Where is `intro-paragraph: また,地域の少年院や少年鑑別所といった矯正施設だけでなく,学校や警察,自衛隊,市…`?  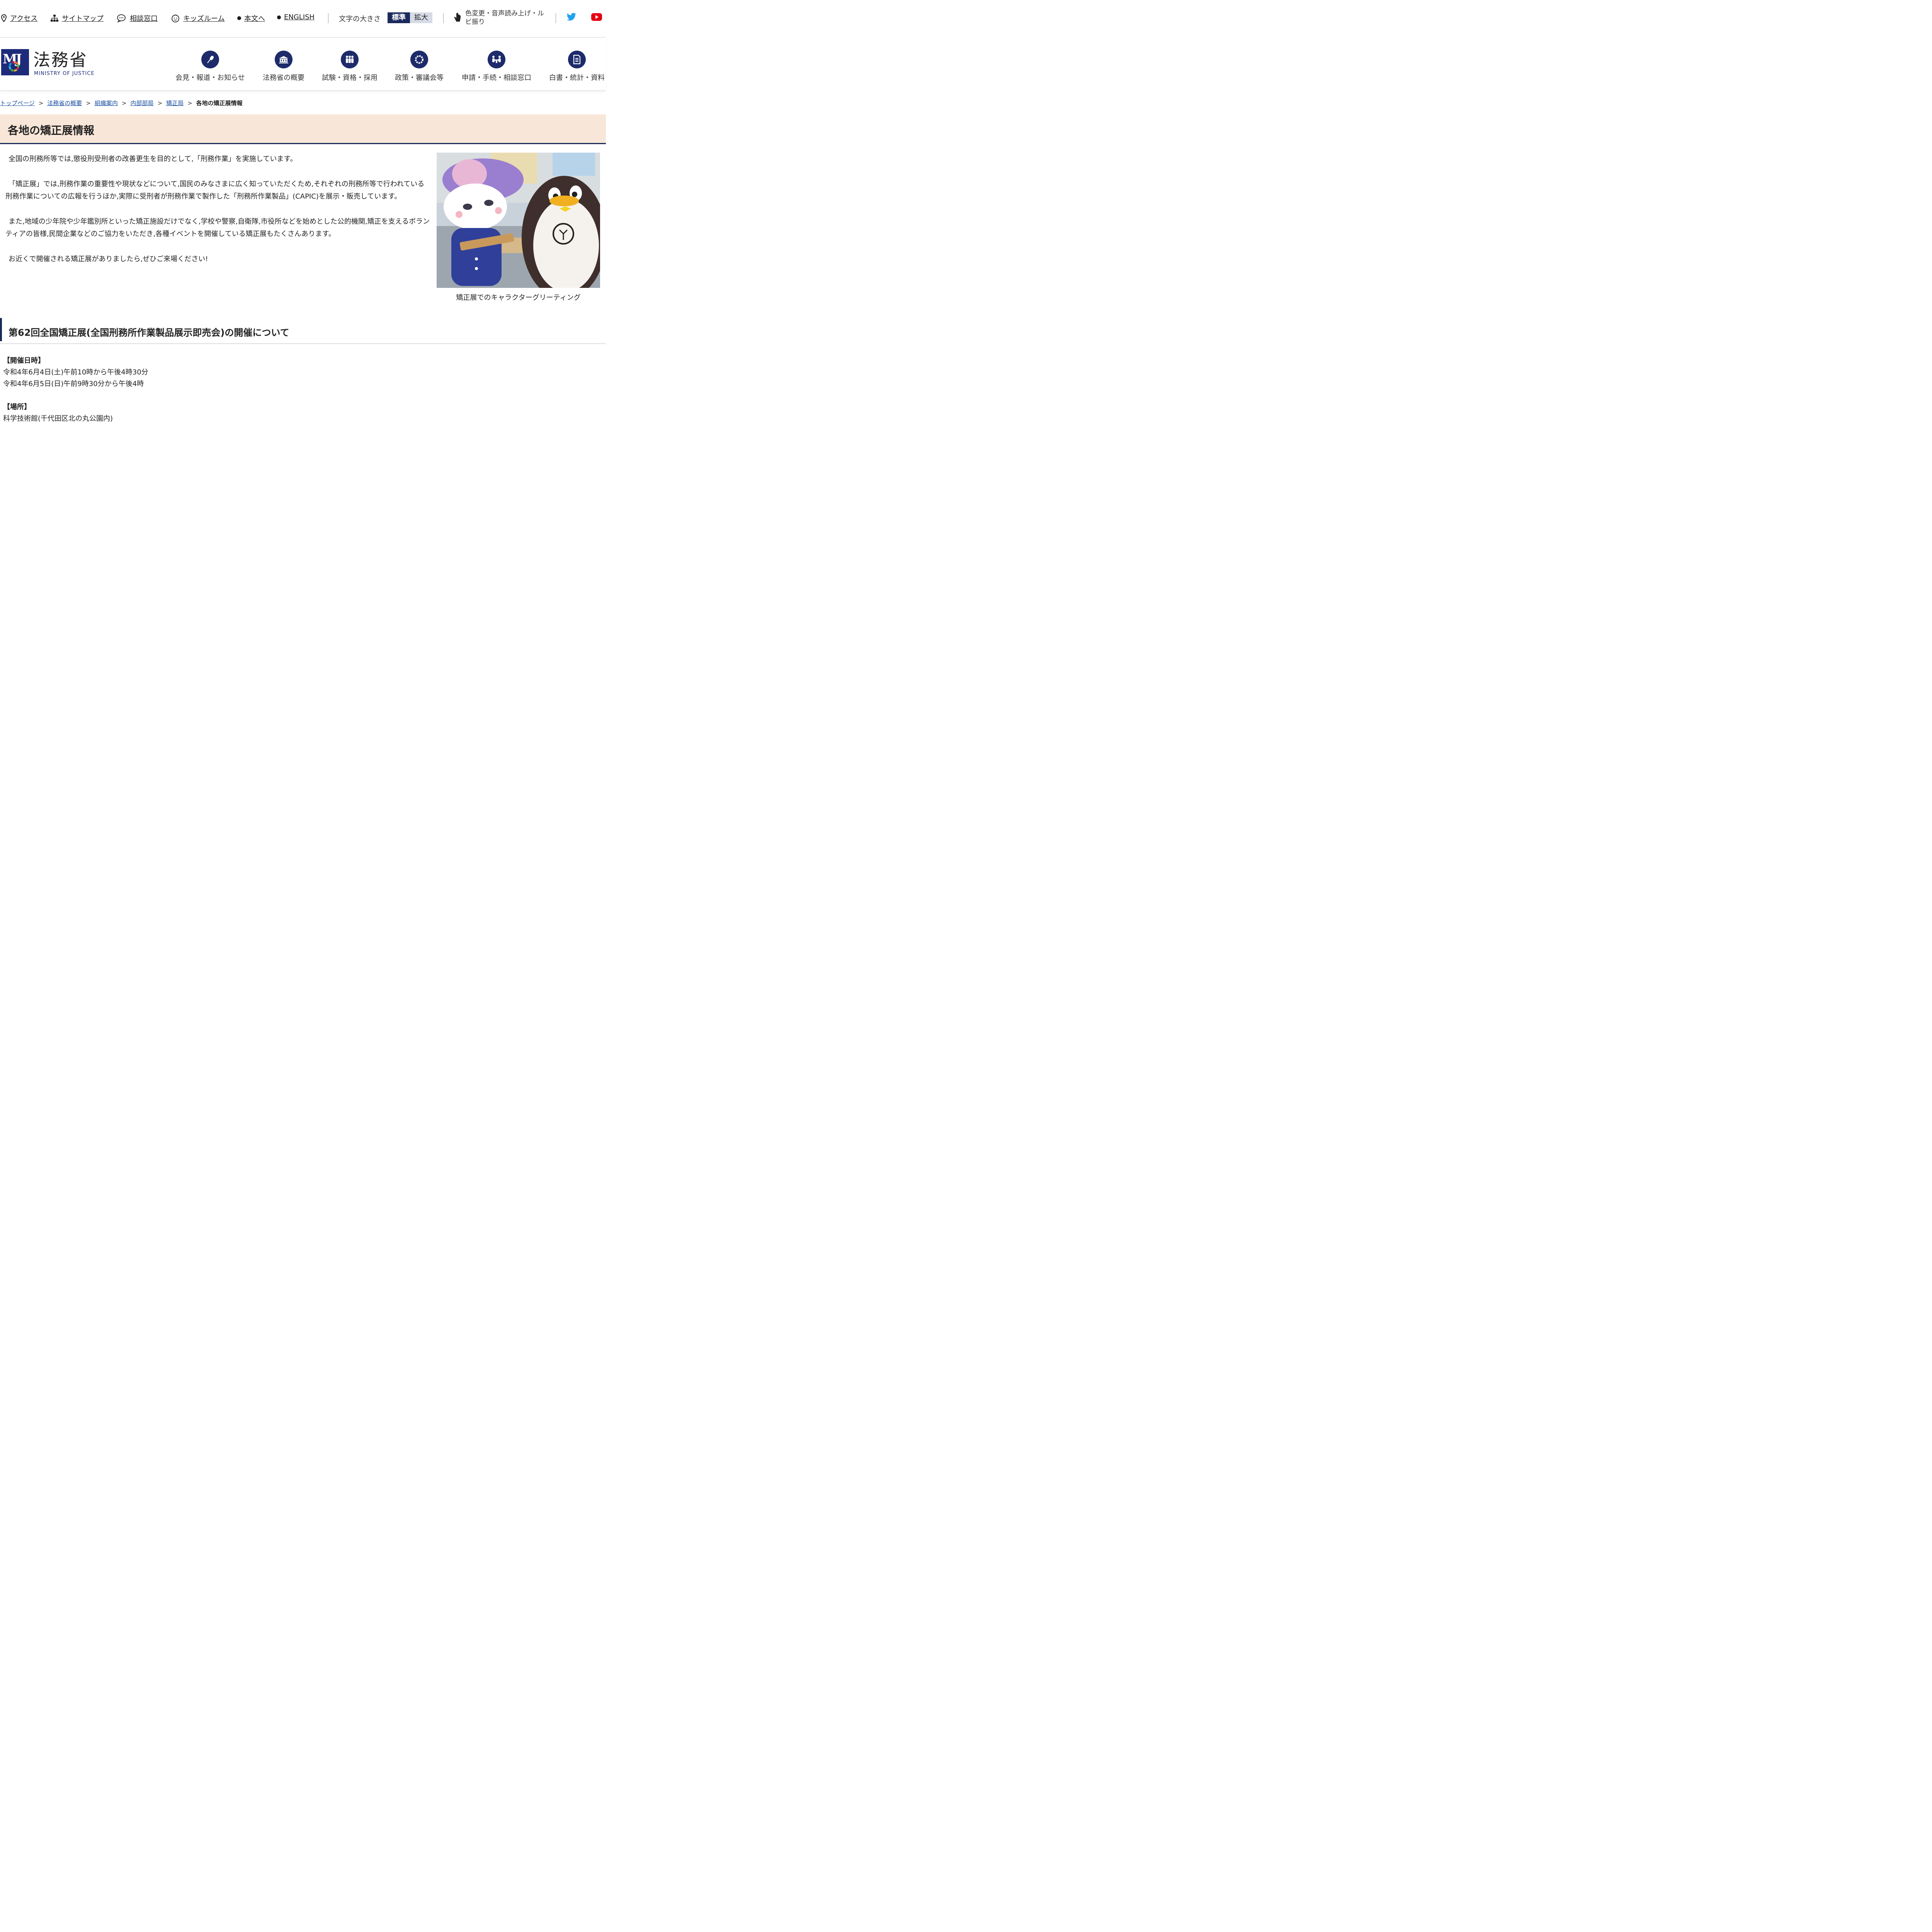
intro-paragraph: また,地域の少年院や少年鑑別所といった矯正施設だけでなく,学校や警察,自衛隊,市… is located at coordinates (218, 228).